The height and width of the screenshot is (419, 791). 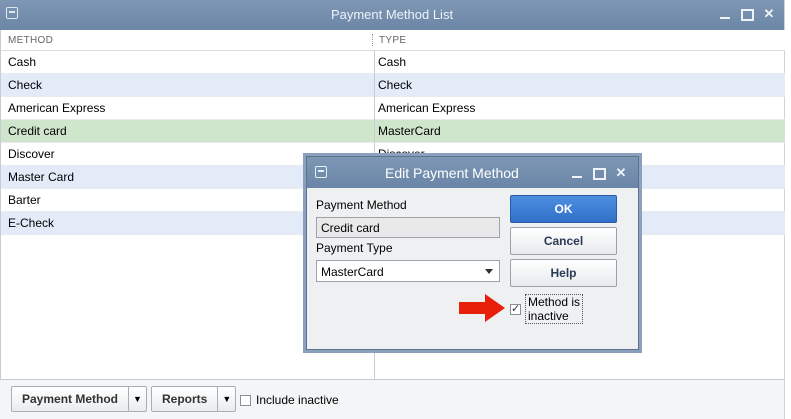 What do you see at coordinates (409, 131) in the screenshot?
I see `type-cell: MasterCard` at bounding box center [409, 131].